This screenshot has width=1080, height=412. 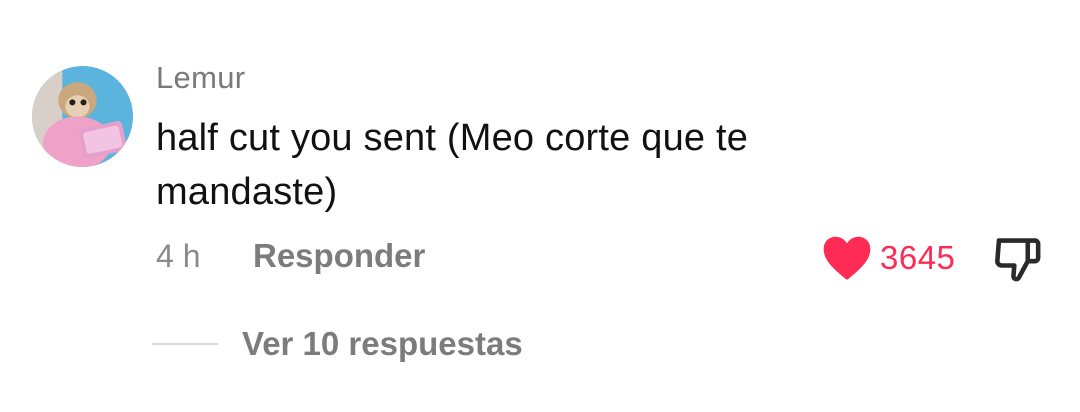 I want to click on view-replies-button: Ver 10 respuestas, so click(x=337, y=344).